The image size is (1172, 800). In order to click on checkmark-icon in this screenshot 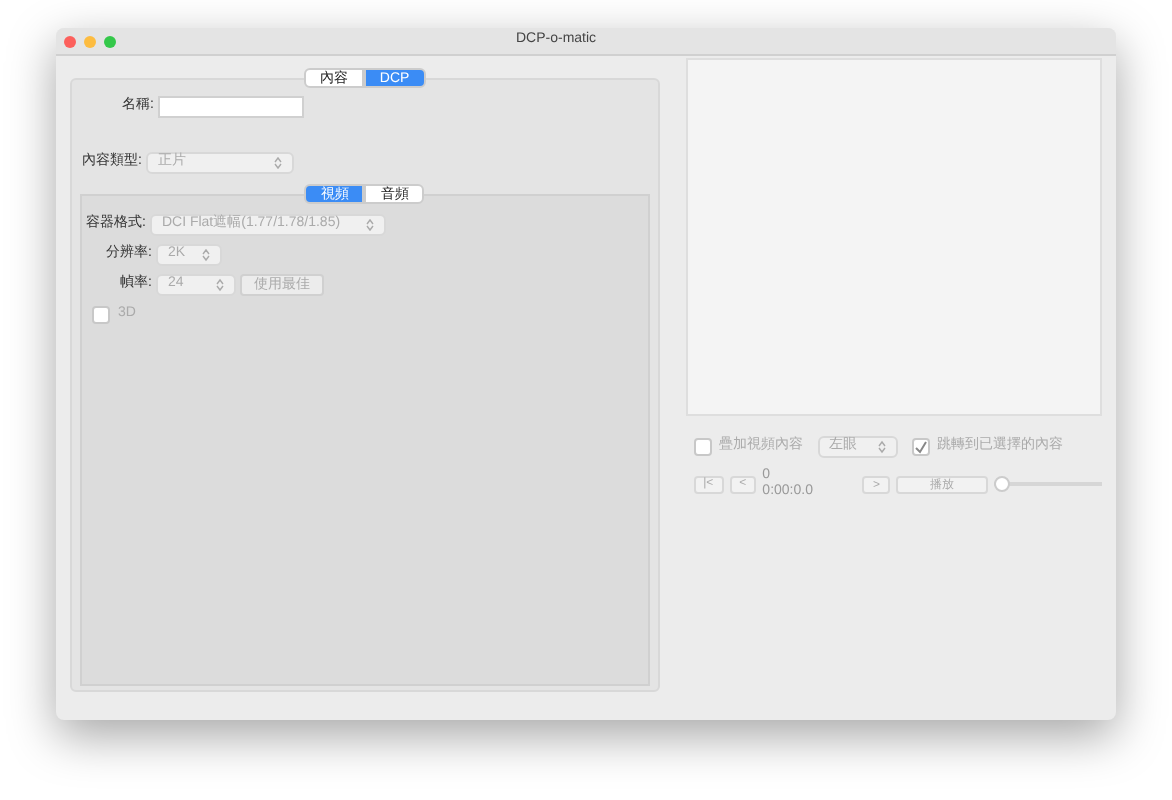, I will do `click(920, 447)`.